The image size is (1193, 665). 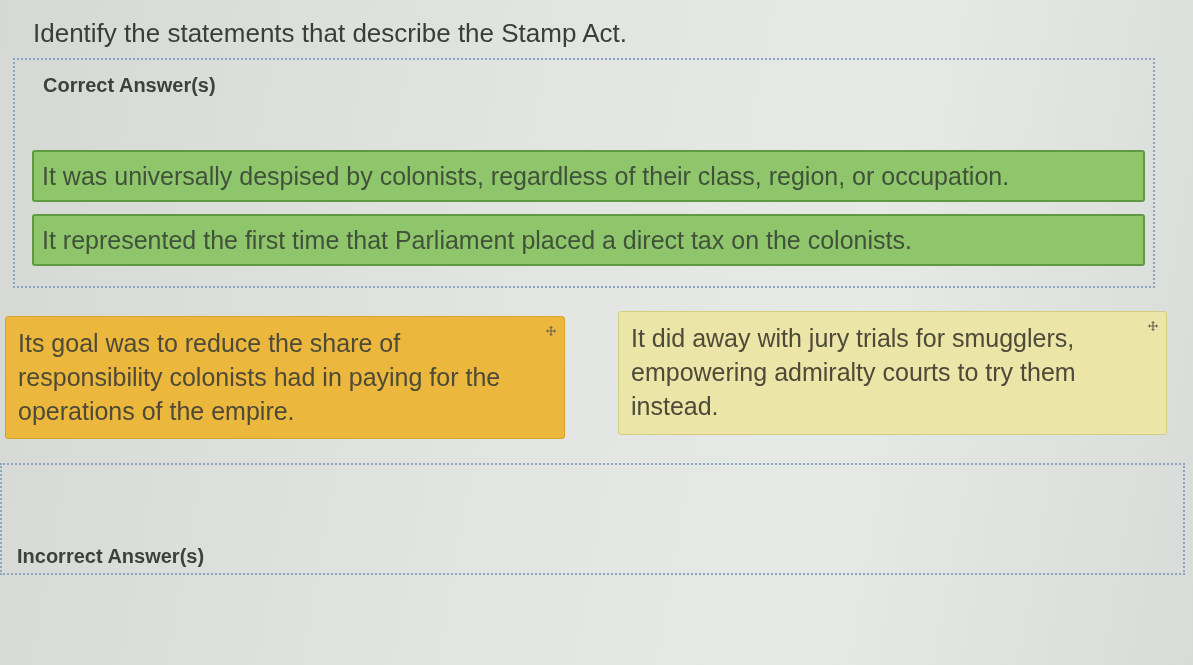 I want to click on zone-label: Incorrect Answer(s), so click(x=111, y=556).